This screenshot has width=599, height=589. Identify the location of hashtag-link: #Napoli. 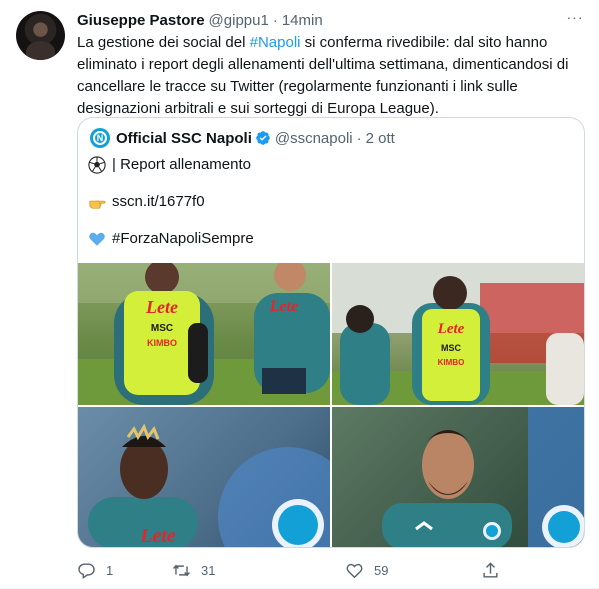
(275, 42).